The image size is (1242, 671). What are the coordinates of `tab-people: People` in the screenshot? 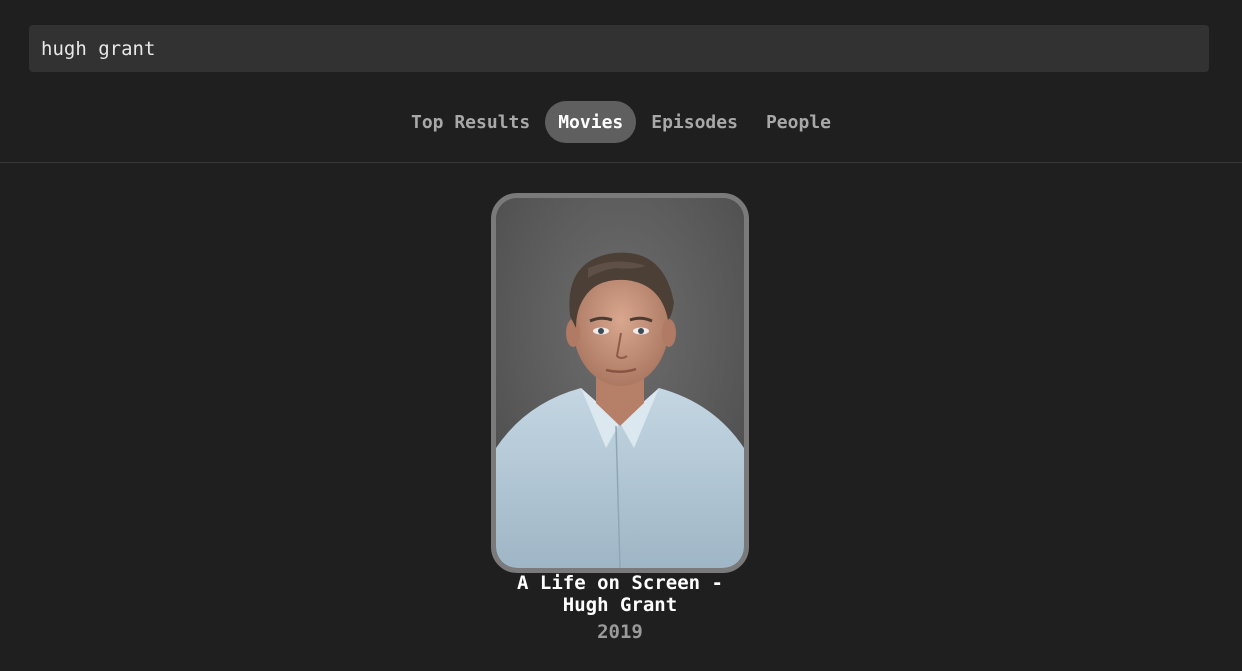 It's located at (798, 122).